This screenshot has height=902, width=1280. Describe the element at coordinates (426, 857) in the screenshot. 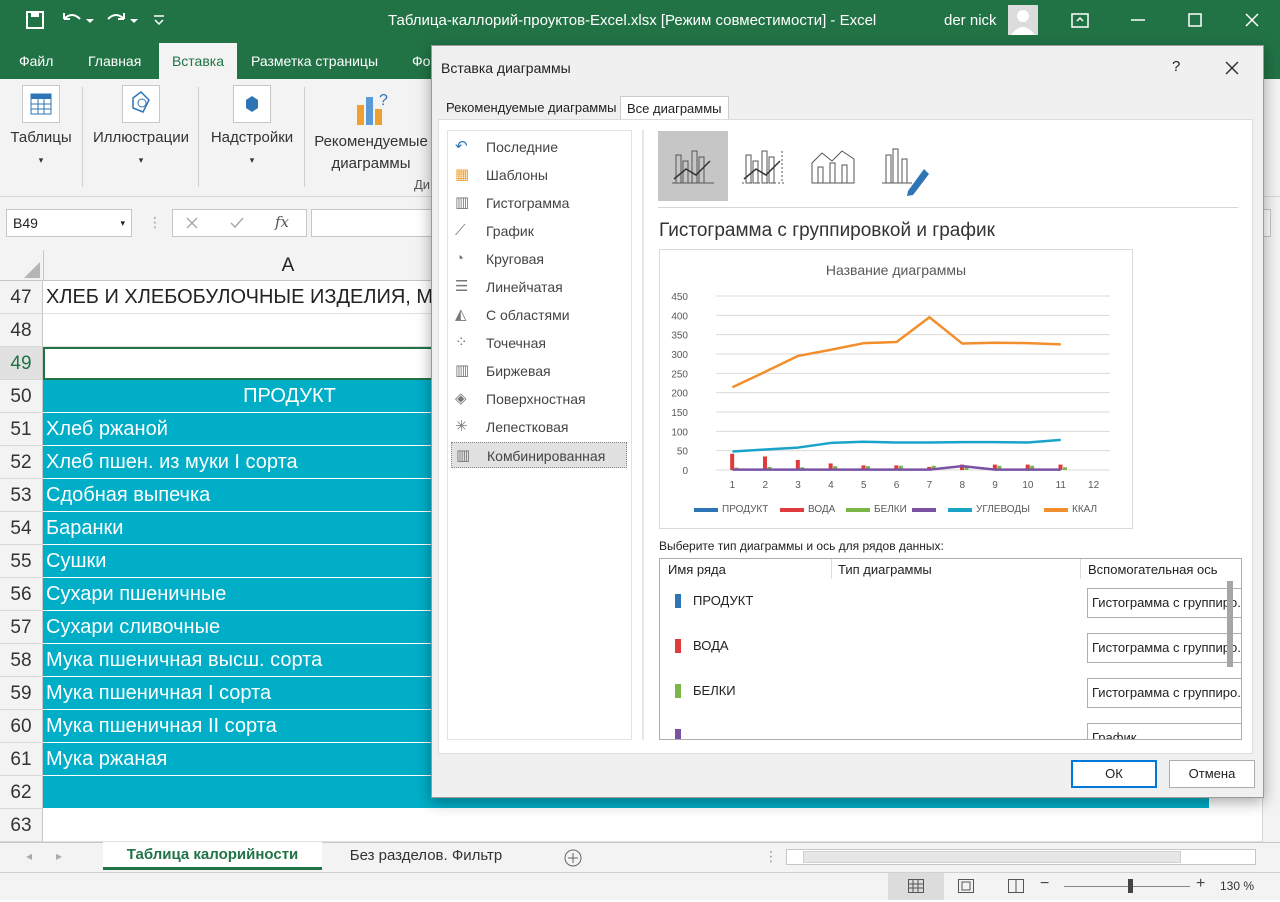

I see `sheet-tab-filter: Без разделов. Фильтр` at that location.